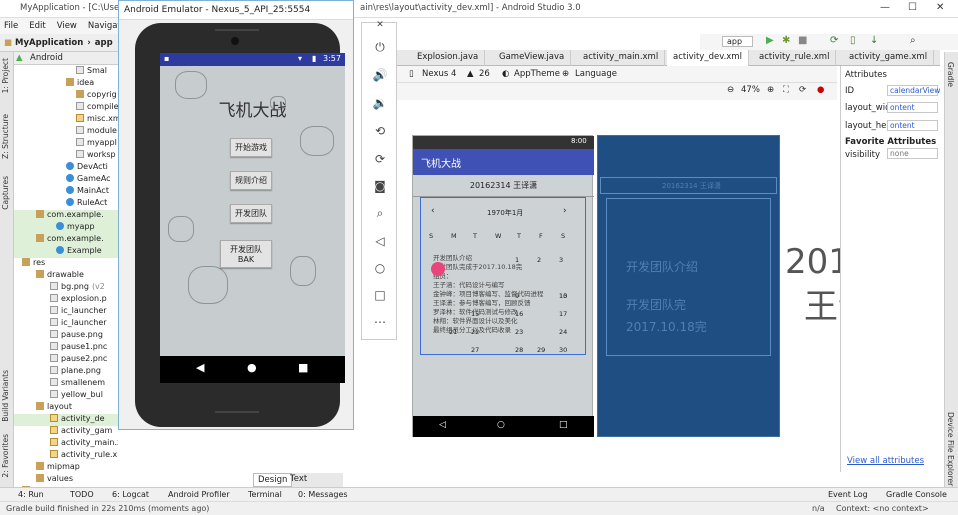 The image size is (958, 515). What do you see at coordinates (82, 494) in the screenshot?
I see `tool-todo: TODO` at bounding box center [82, 494].